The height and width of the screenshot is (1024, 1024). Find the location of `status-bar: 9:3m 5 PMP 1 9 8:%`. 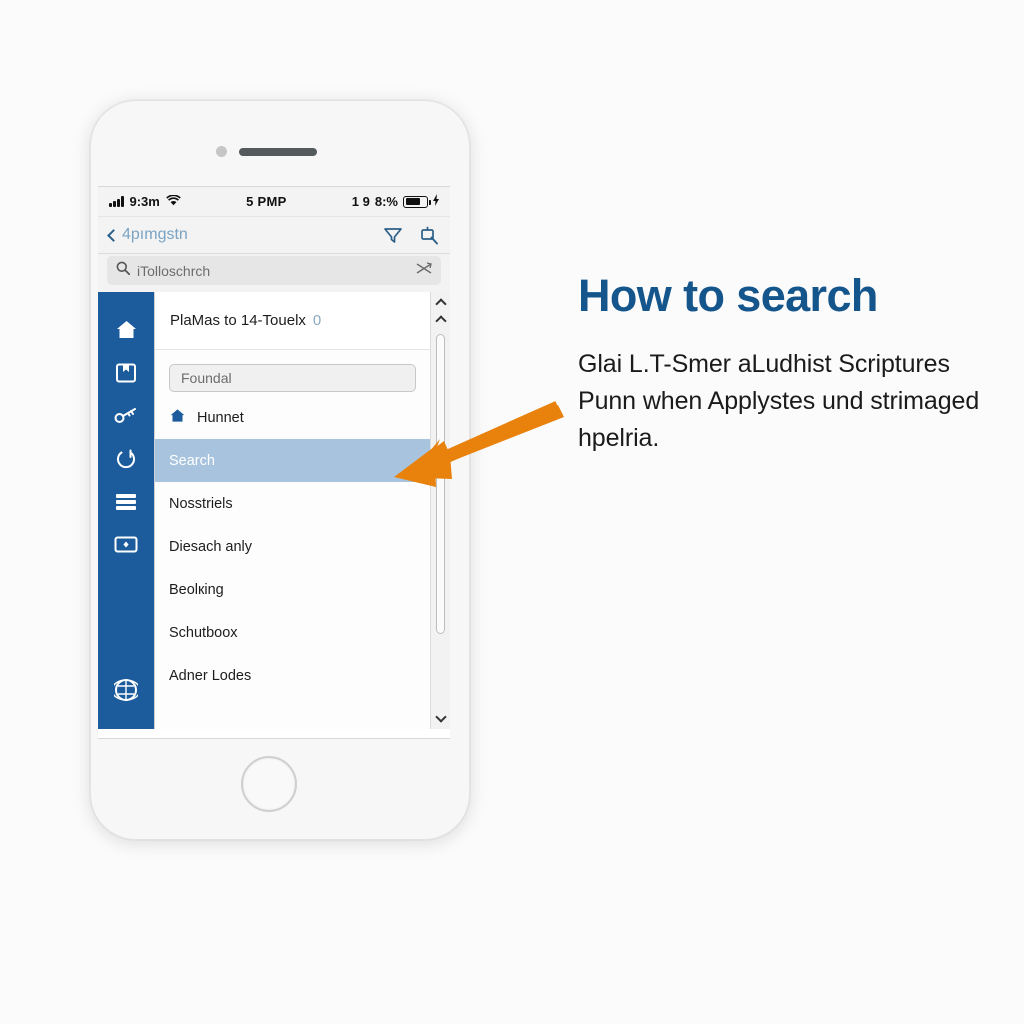

status-bar: 9:3m 5 PMP 1 9 8:% is located at coordinates (274, 202).